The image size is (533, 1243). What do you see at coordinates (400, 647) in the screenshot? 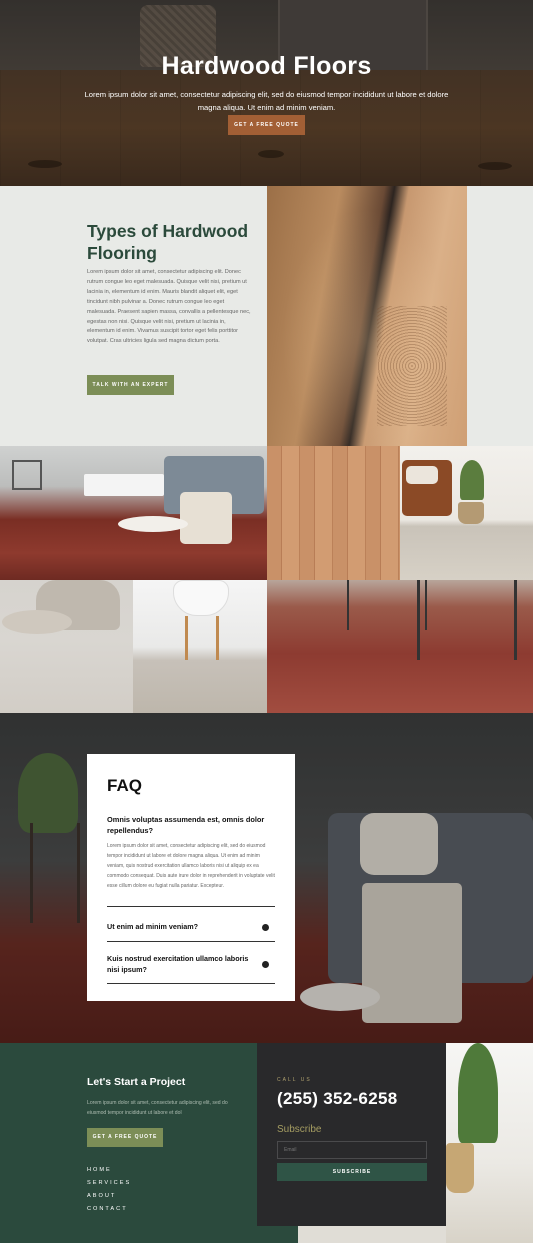
I see `gallery-stools-image` at bounding box center [400, 647].